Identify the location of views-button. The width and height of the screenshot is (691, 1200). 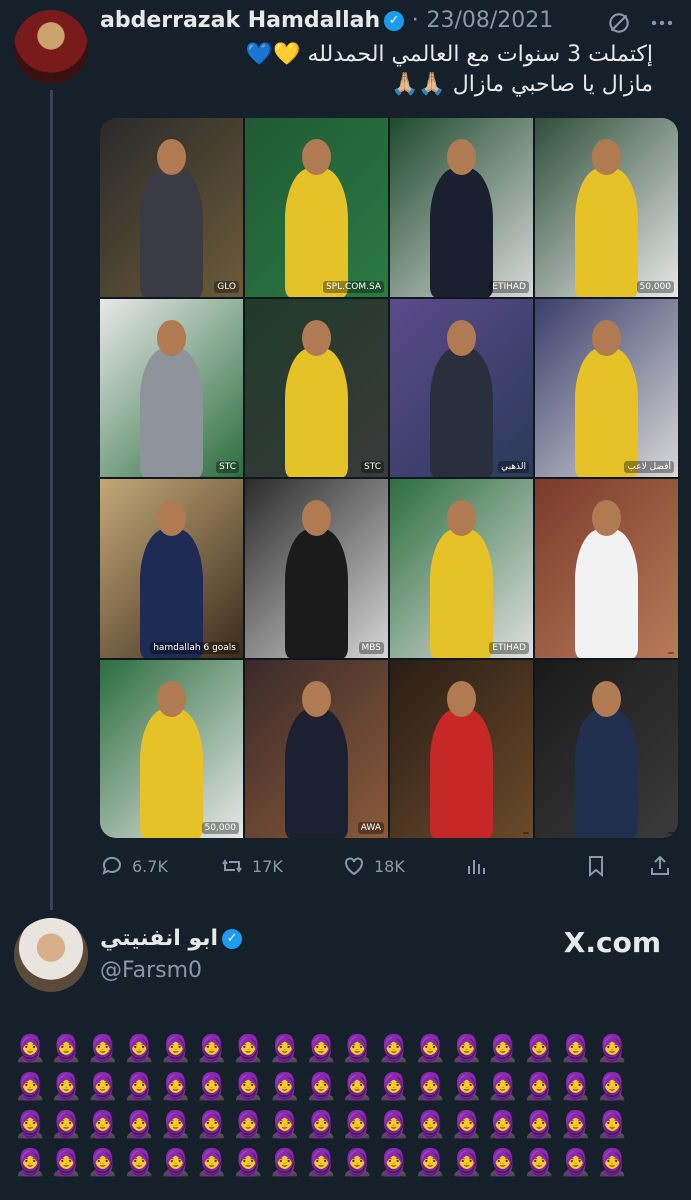
(476, 866).